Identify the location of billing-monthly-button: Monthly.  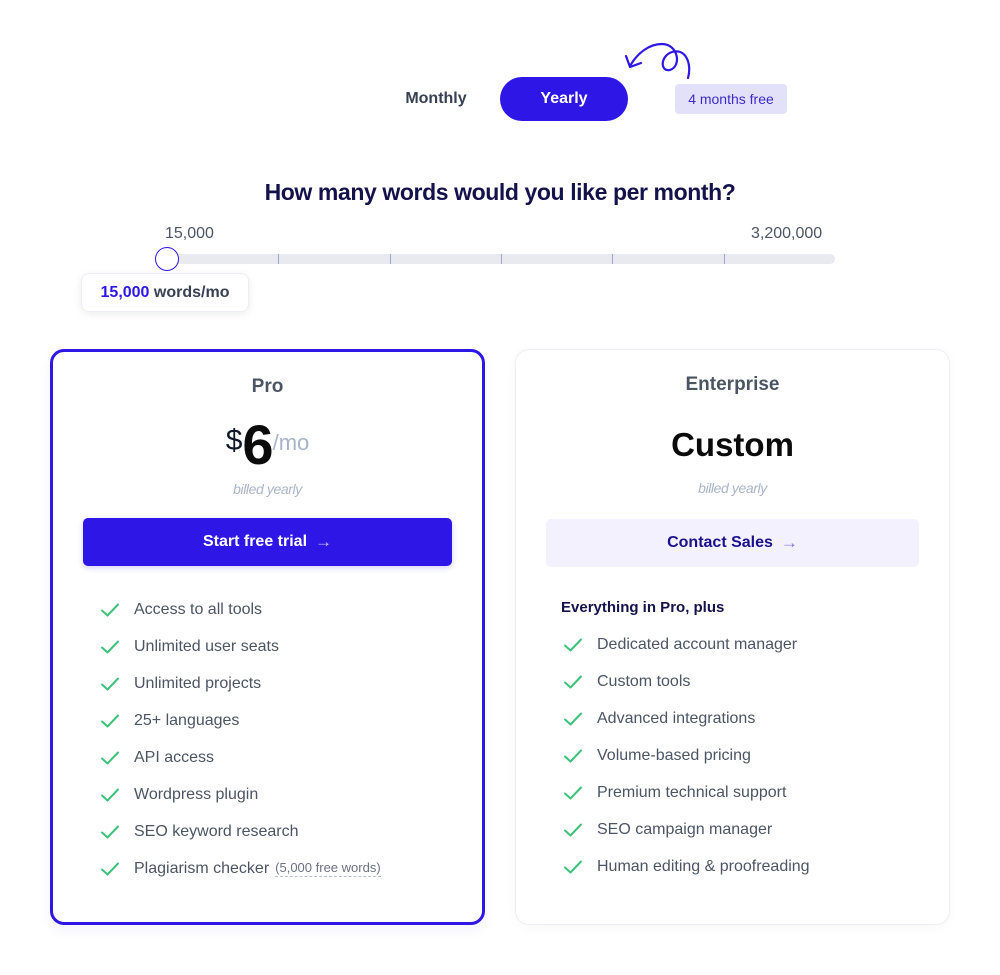
(436, 99).